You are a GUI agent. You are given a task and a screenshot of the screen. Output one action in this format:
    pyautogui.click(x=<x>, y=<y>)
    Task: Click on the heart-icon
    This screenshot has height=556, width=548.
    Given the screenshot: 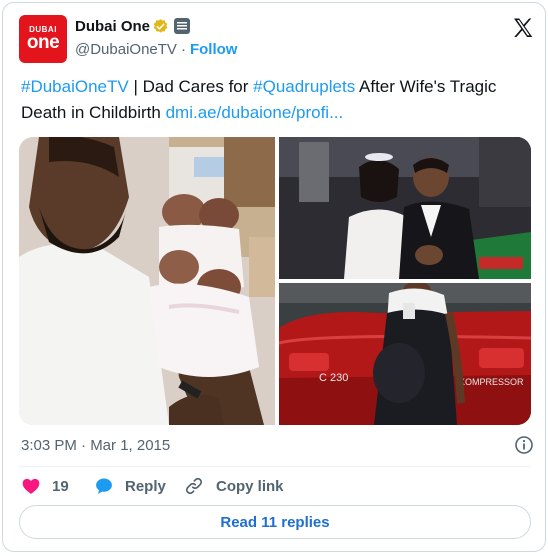 What is the action you would take?
    pyautogui.click(x=31, y=486)
    